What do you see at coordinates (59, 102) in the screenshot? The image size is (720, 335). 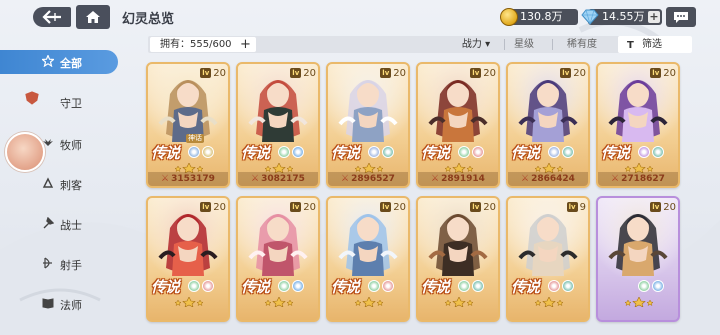 I see `sidebar-item-guardian: 守卫` at bounding box center [59, 102].